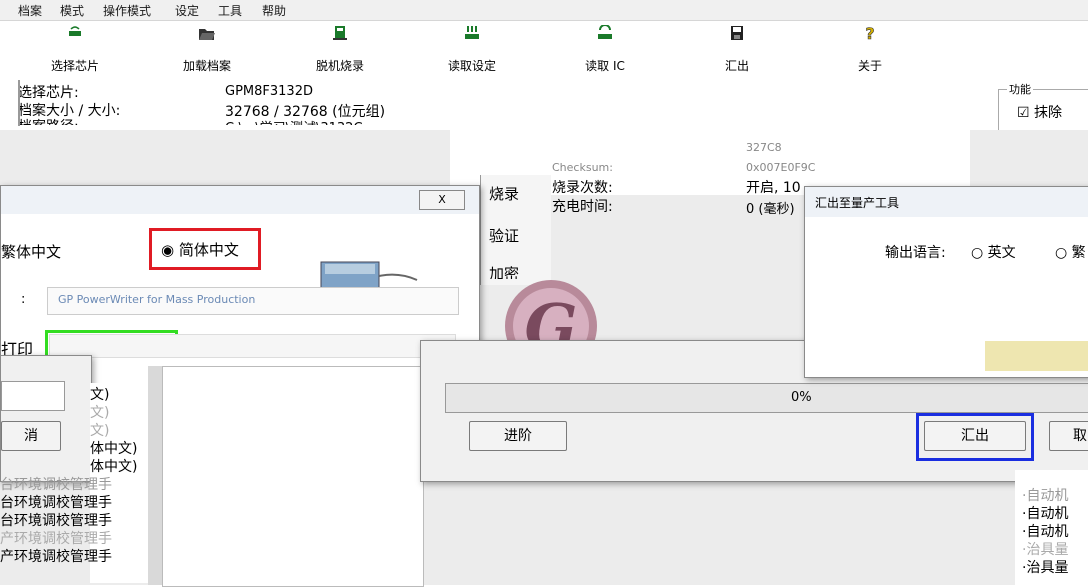 The image size is (1088, 587). I want to click on erase-checkbox: ☑ 抹除, so click(1039, 112).